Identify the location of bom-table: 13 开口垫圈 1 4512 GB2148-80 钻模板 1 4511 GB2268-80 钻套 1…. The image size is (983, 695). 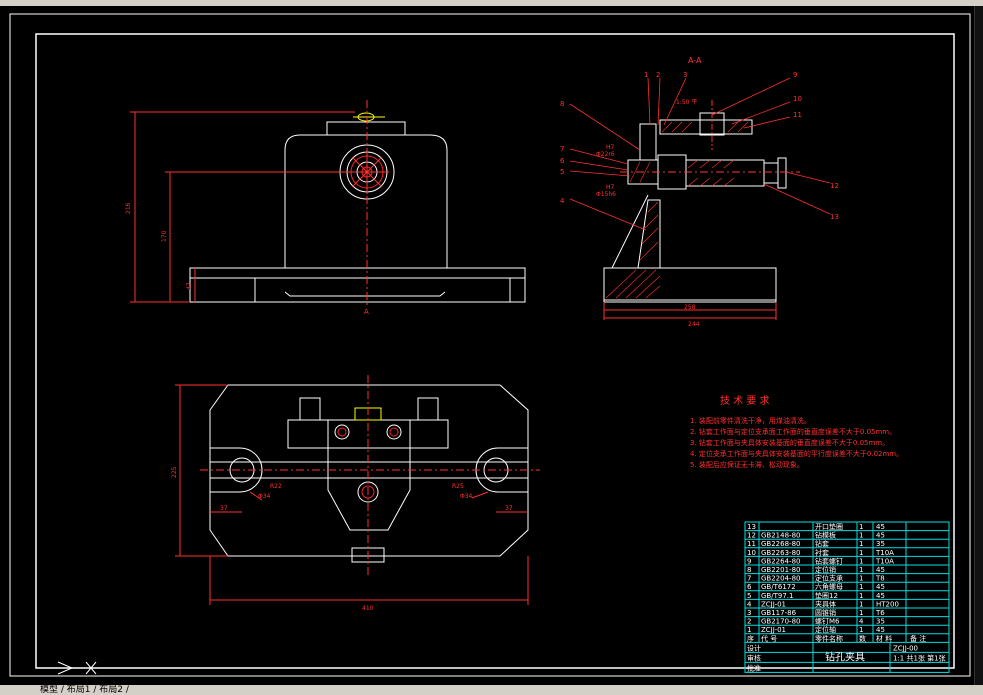
(847, 597).